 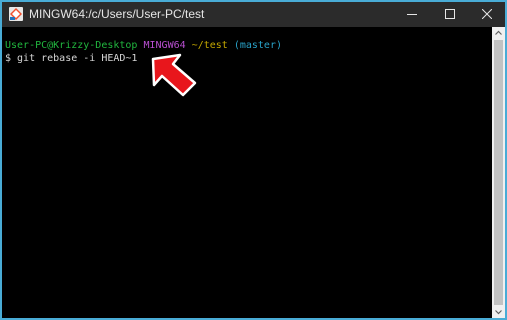 I want to click on git-bash-icon, so click(x=16, y=14).